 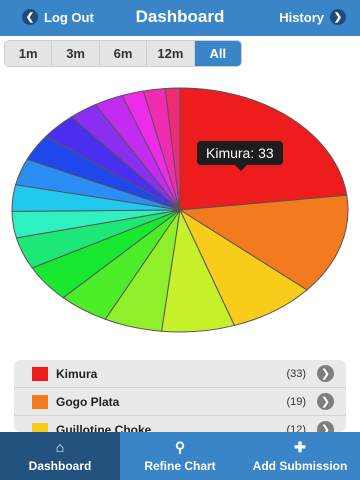 I want to click on time-range-selector: 1m 3m 6m 12m All, so click(x=123, y=53).